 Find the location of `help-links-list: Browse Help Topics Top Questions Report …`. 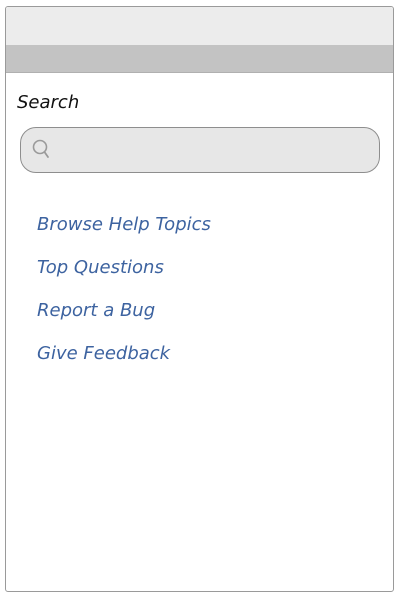

help-links-list: Browse Help Topics Top Questions Report … is located at coordinates (124, 296).